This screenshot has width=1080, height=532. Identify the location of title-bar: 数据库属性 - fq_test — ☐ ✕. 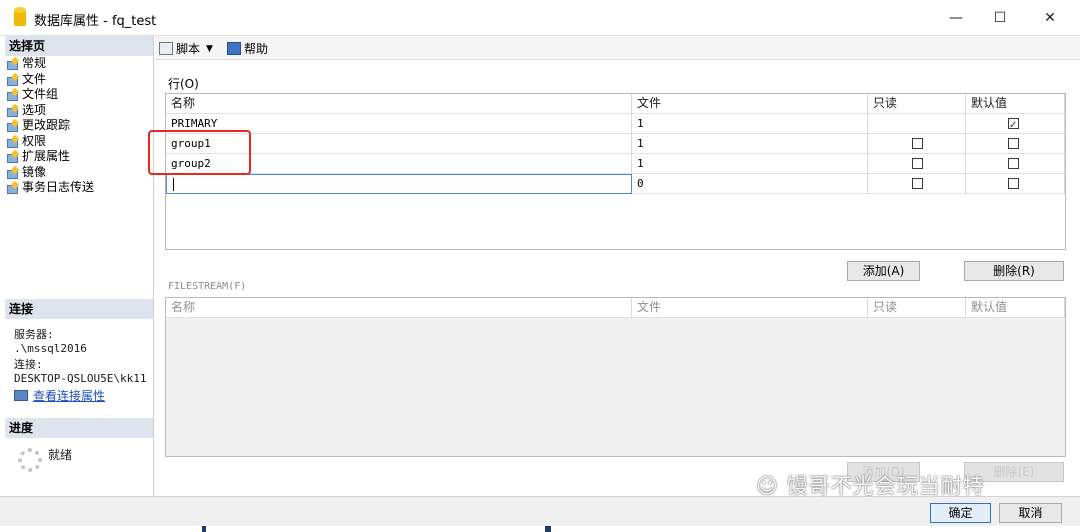
(540, 18).